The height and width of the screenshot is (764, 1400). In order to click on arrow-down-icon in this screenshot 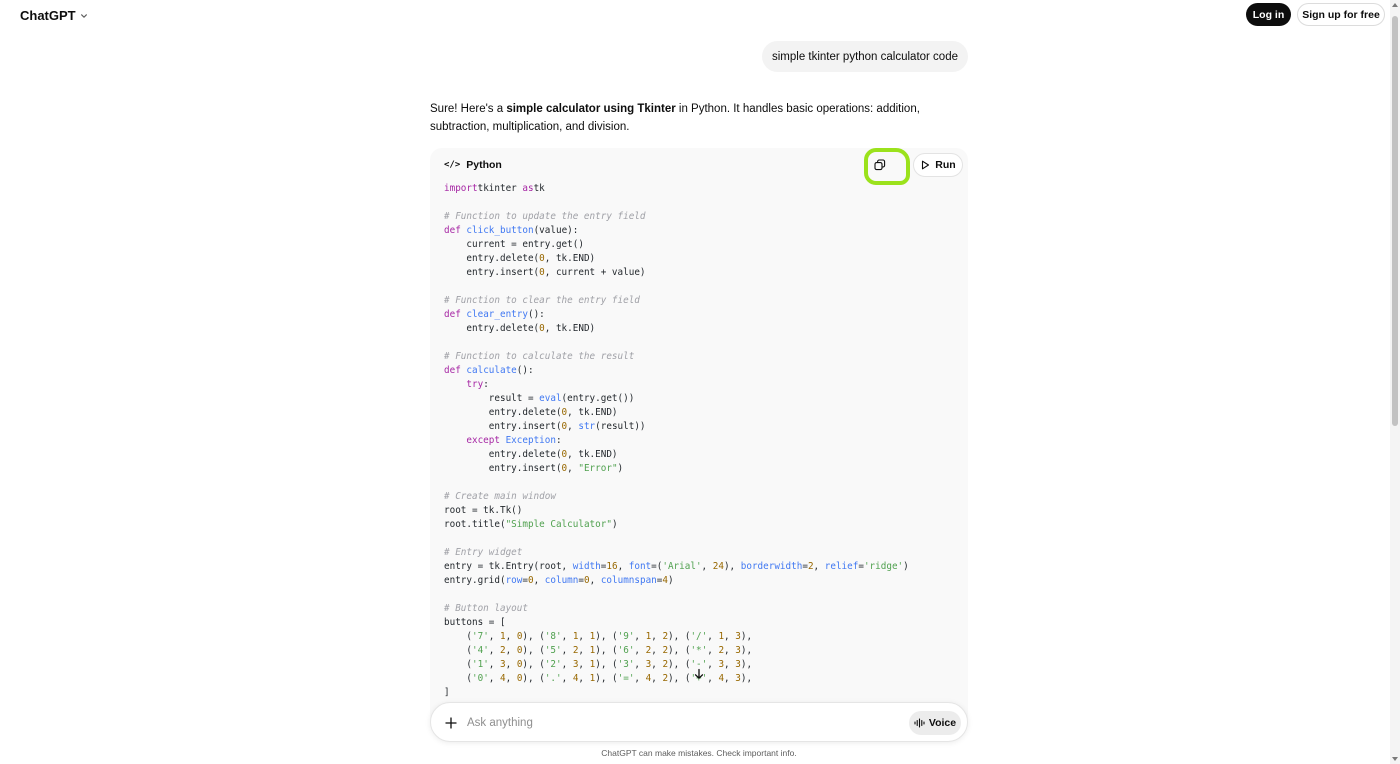, I will do `click(699, 673)`.